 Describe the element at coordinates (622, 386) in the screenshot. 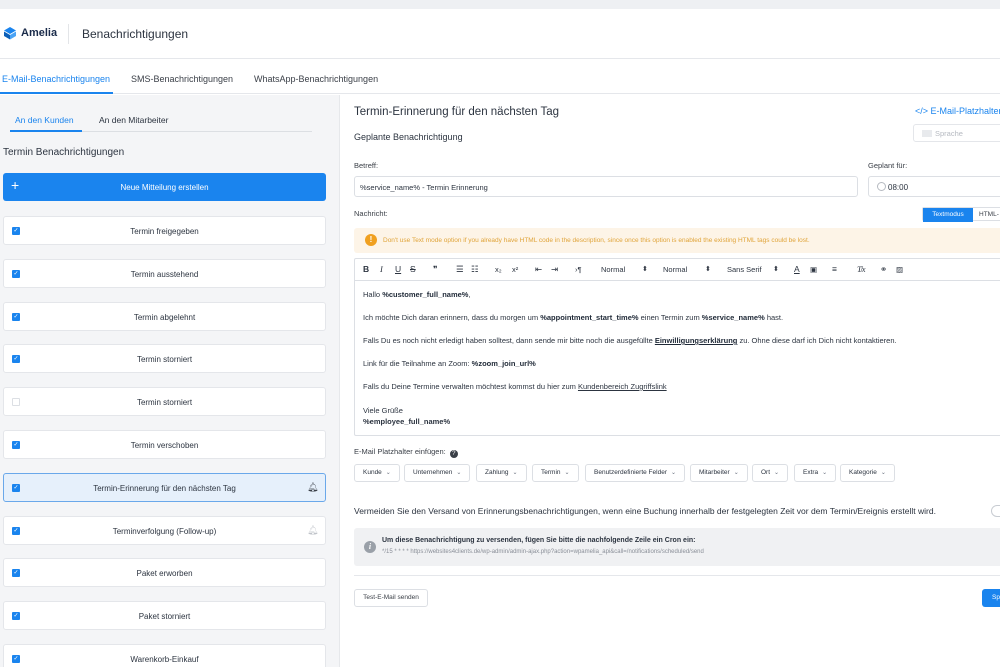

I see `customer-panel-link: Kundenbereich Zugriffslink` at that location.